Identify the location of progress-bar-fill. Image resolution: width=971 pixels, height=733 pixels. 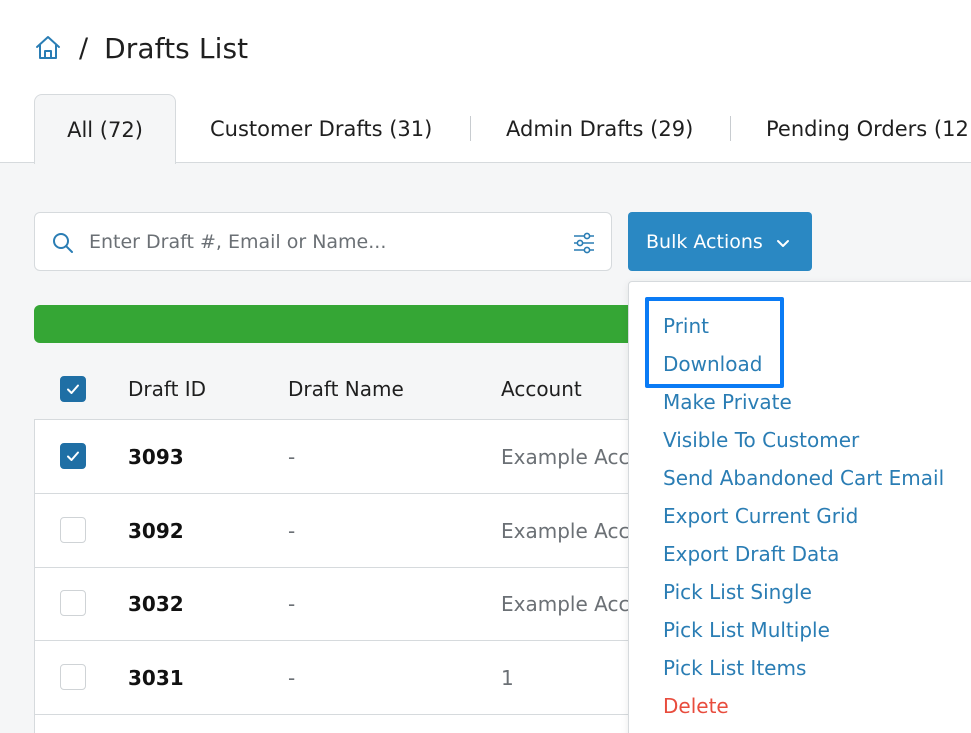
(344, 324).